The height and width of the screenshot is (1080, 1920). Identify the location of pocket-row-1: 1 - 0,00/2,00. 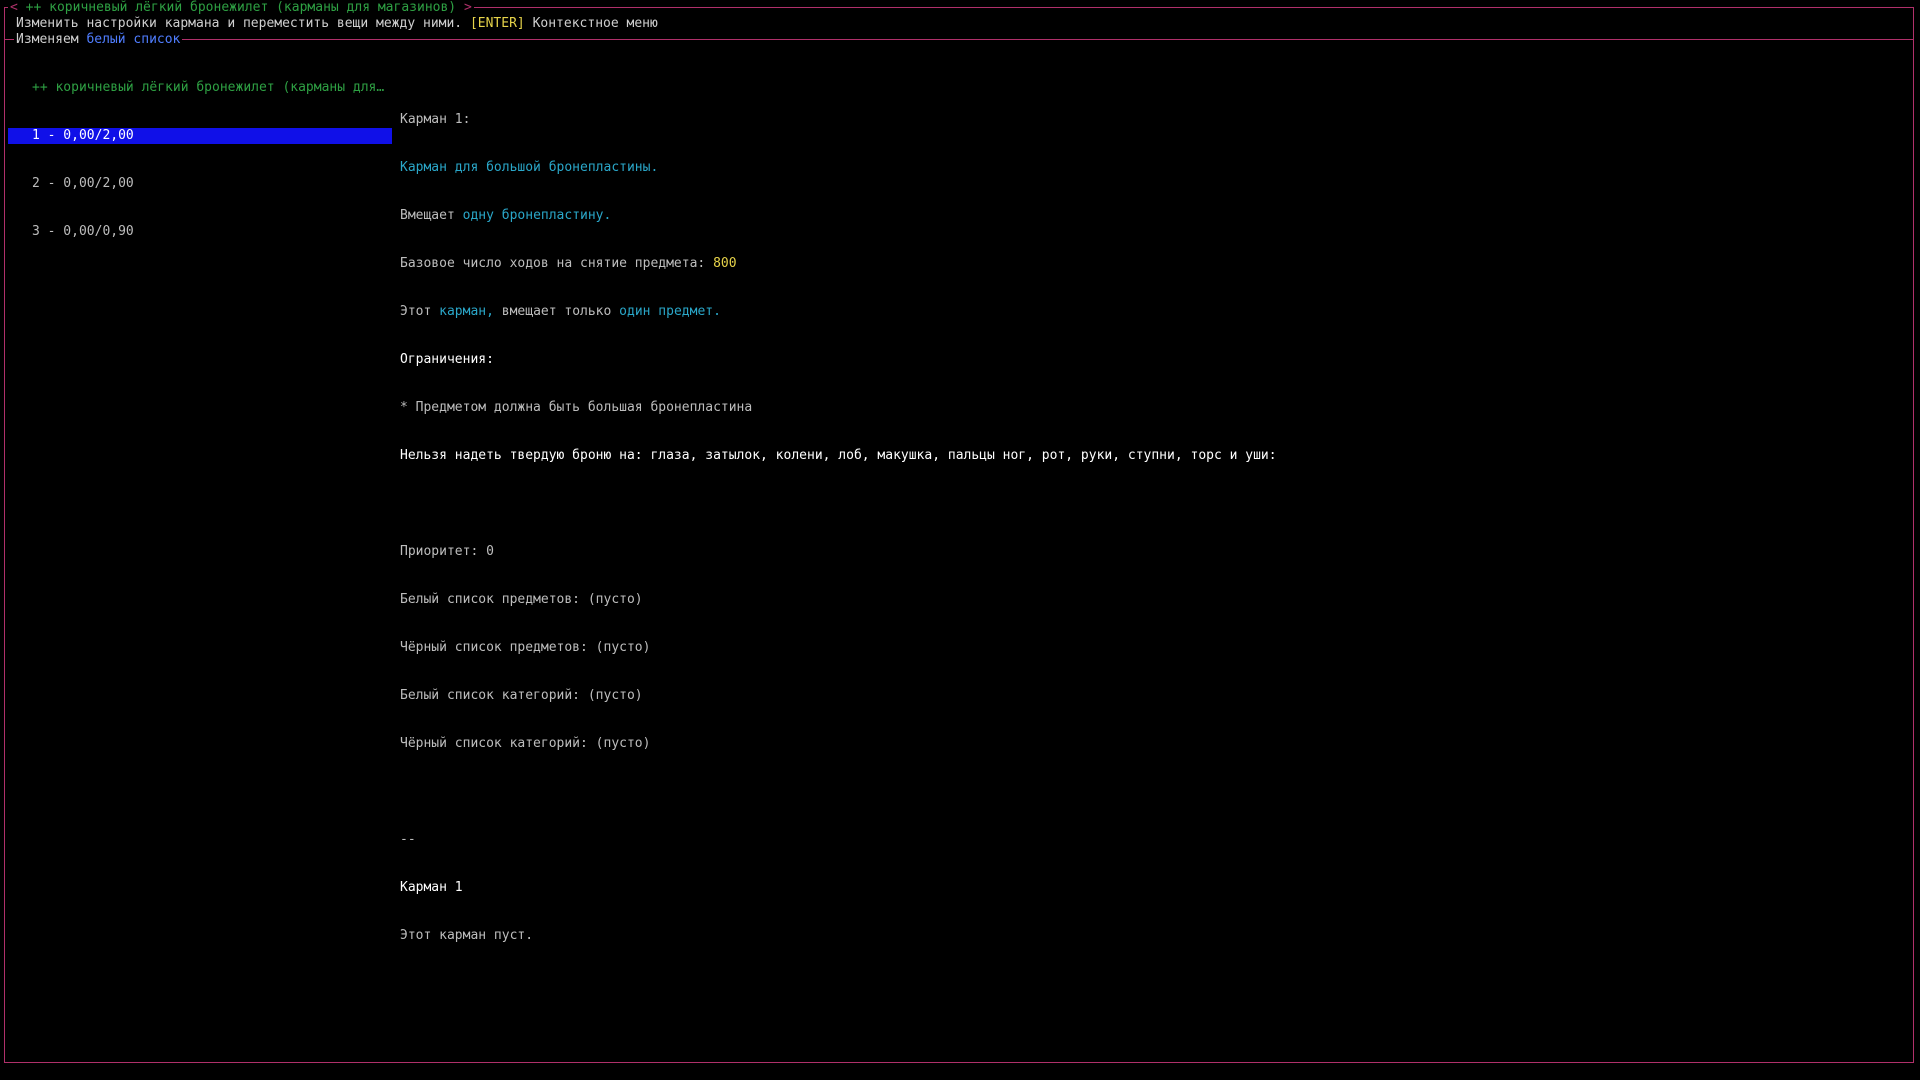
(200, 136).